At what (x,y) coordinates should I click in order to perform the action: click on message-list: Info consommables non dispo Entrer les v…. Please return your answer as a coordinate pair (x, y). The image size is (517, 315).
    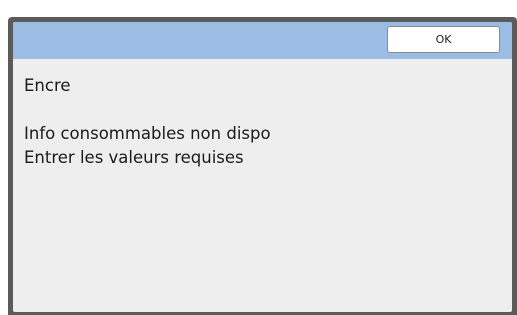
    Looking at the image, I should click on (259, 146).